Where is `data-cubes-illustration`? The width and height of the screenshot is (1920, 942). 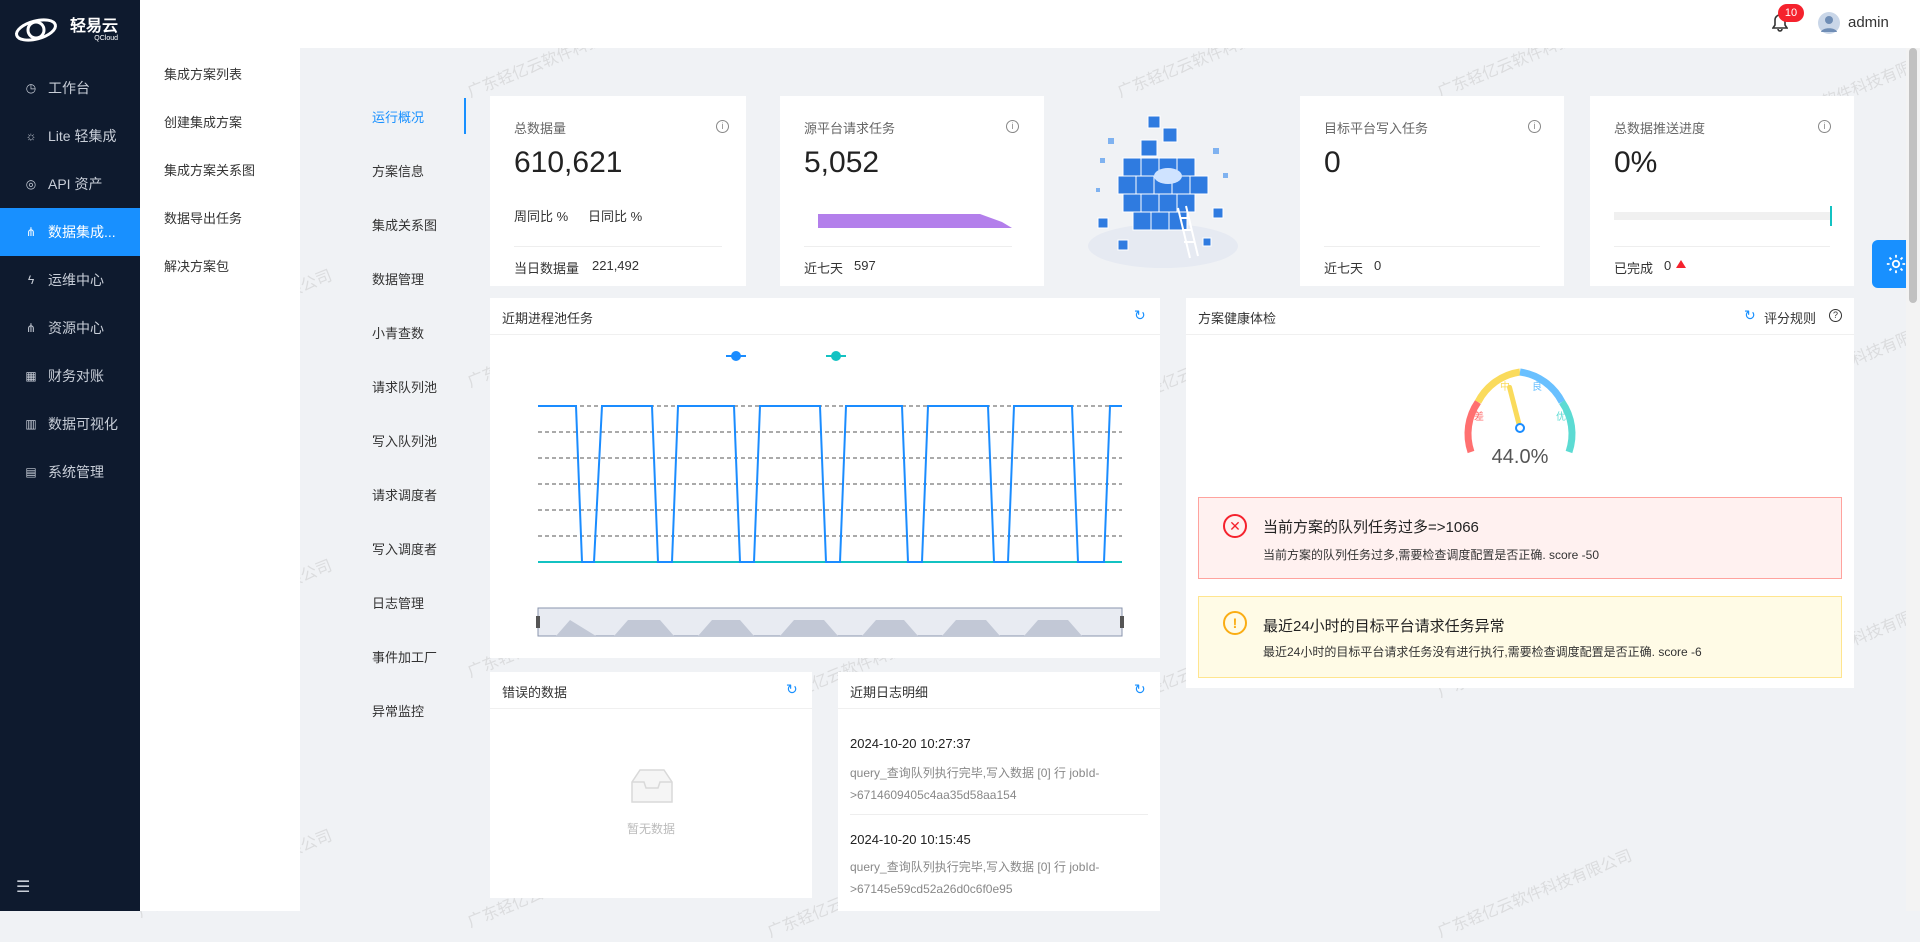
data-cubes-illustration is located at coordinates (1163, 191).